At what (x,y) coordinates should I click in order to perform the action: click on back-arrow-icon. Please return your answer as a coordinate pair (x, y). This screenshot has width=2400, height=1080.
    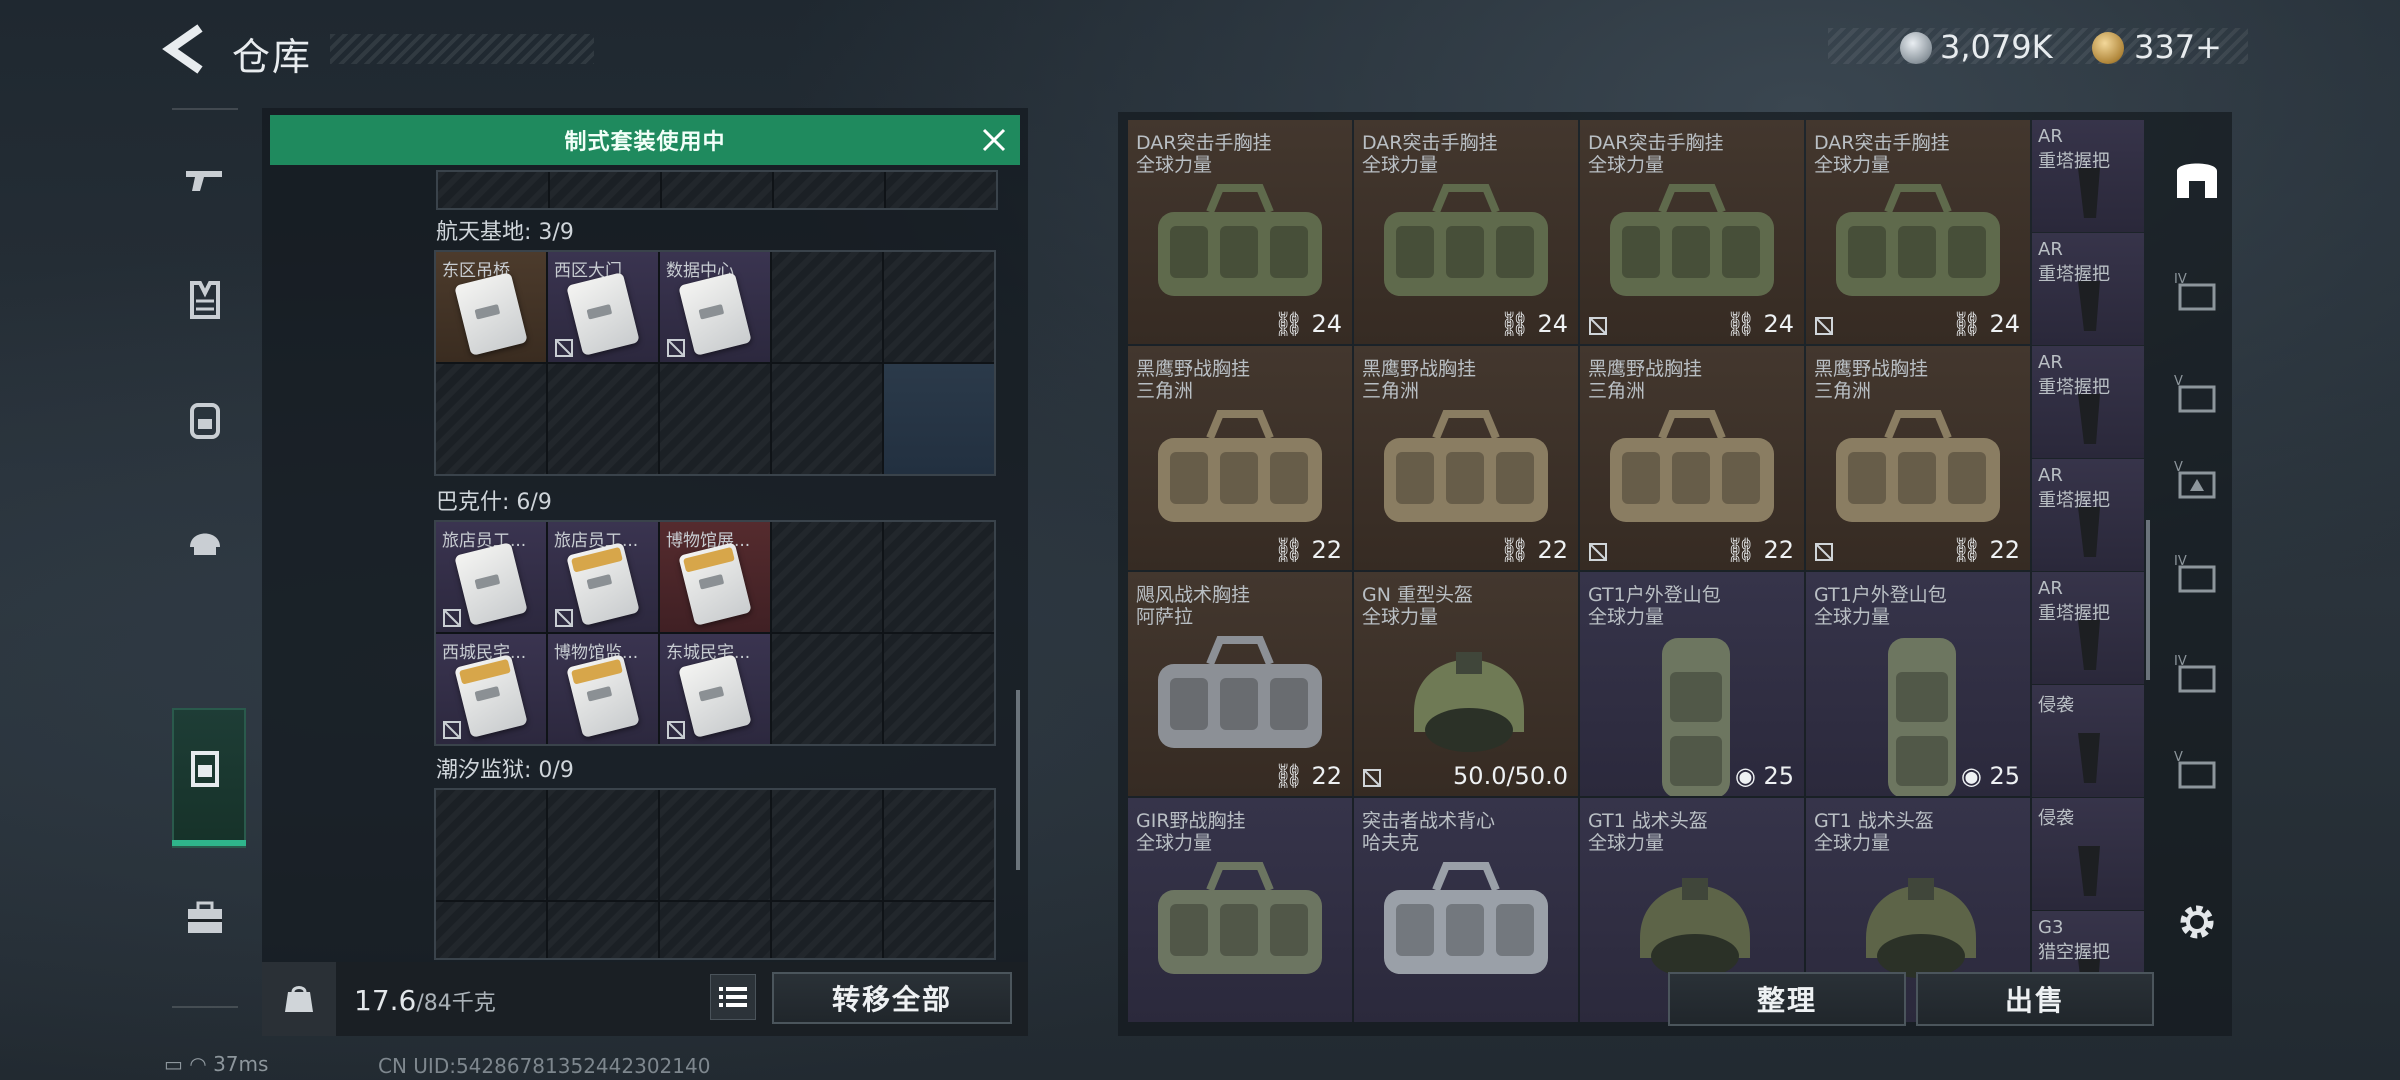
    Looking at the image, I should click on (185, 49).